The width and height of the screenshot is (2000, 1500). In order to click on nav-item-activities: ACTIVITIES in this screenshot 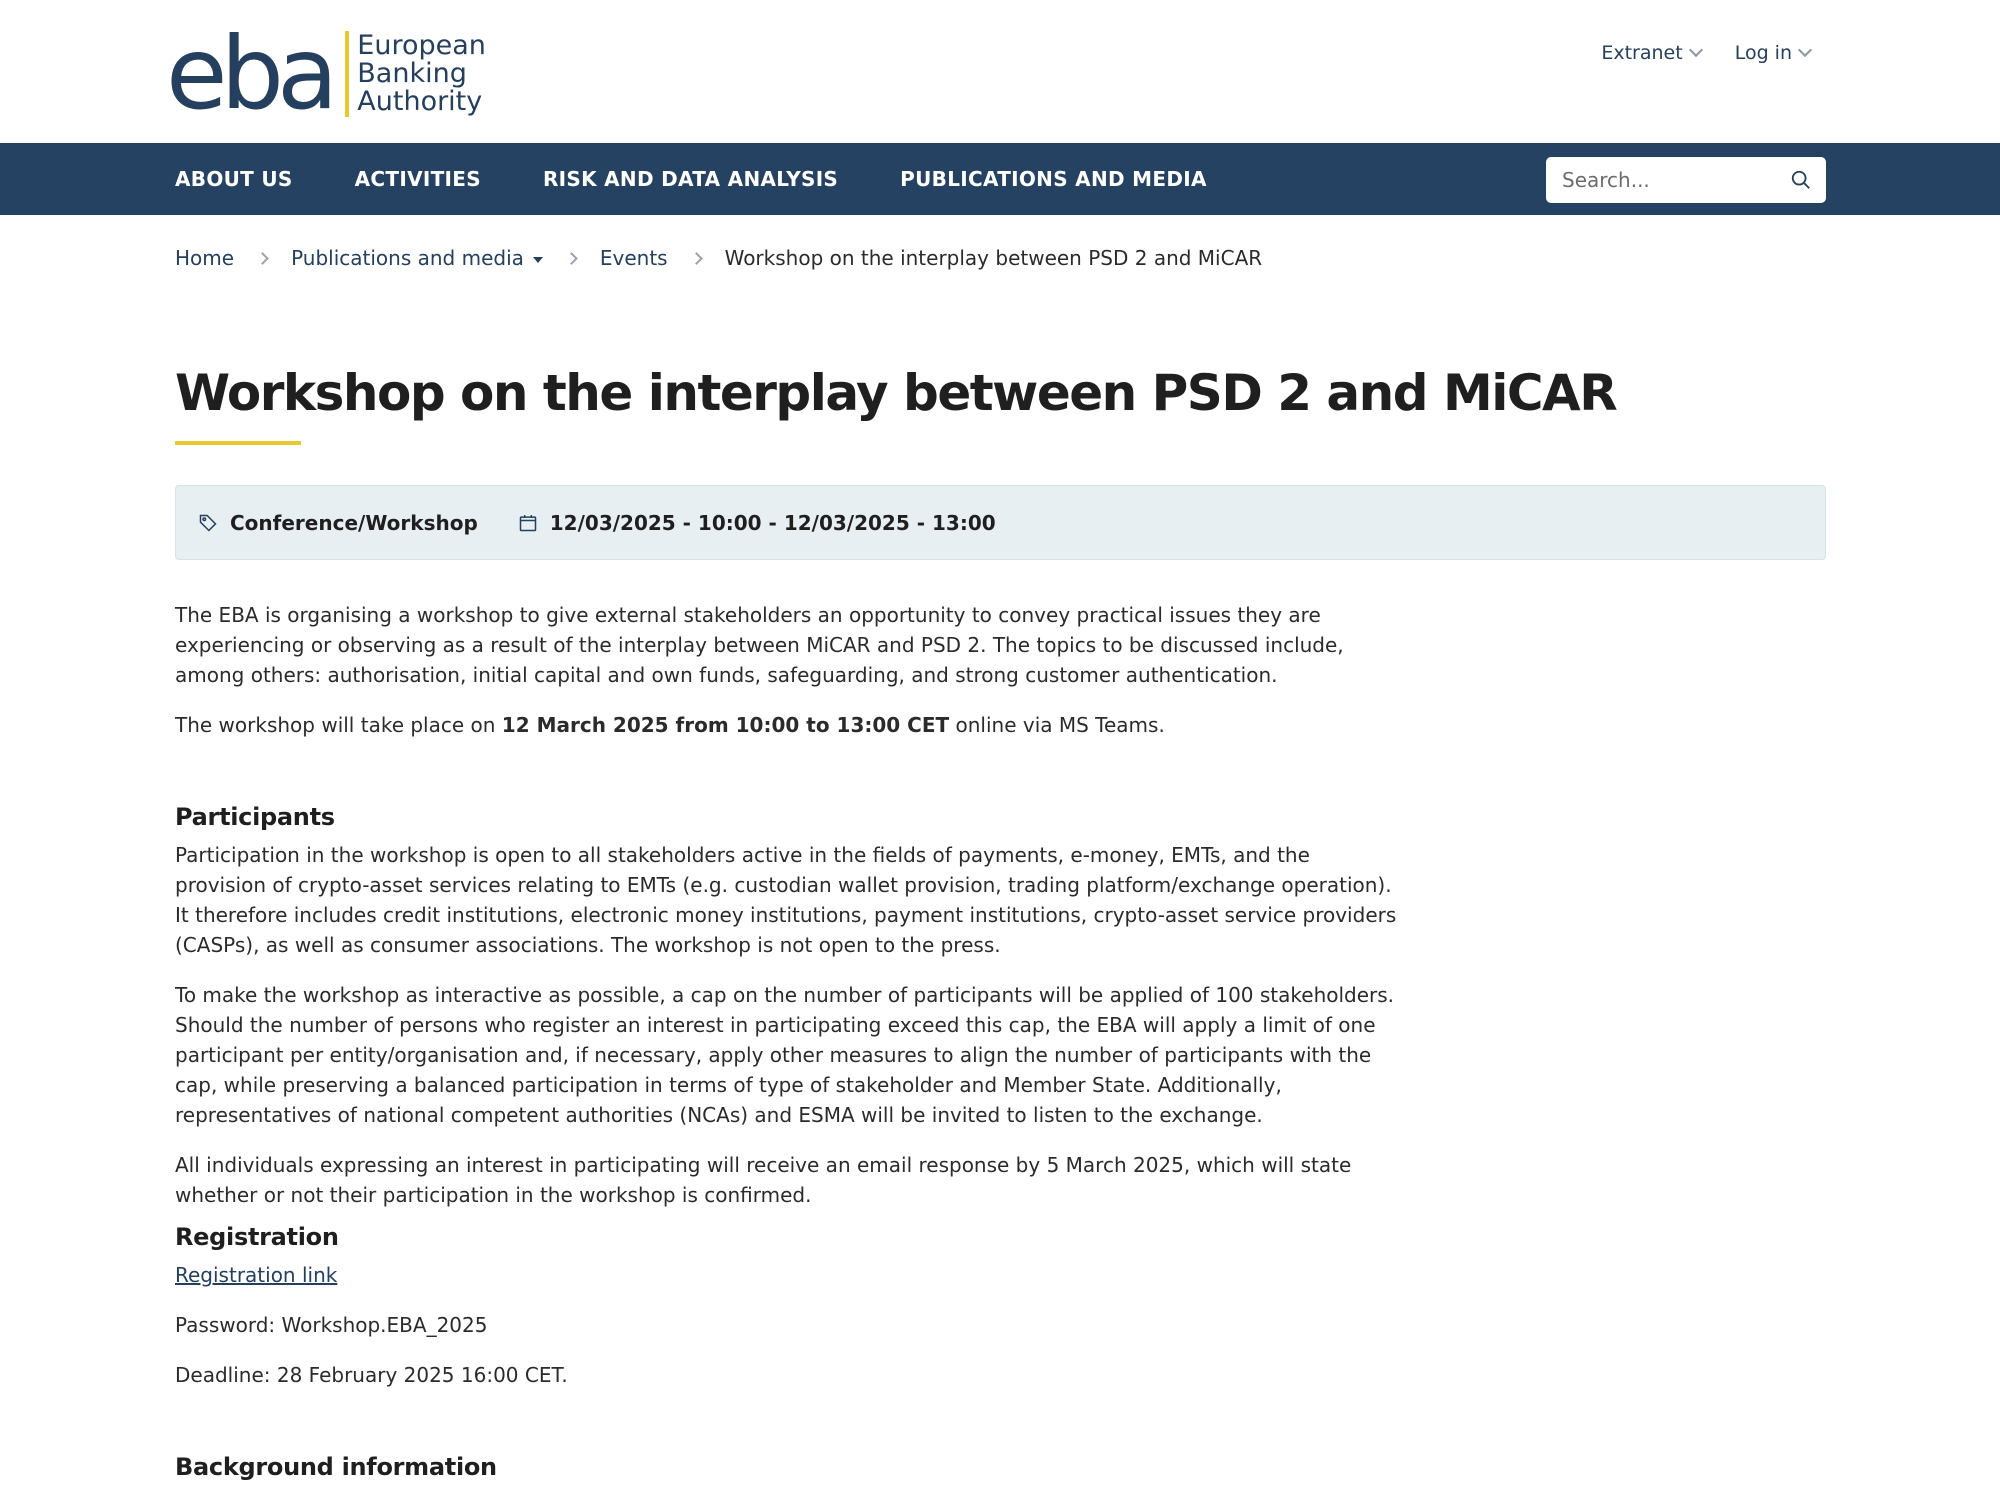, I will do `click(418, 179)`.